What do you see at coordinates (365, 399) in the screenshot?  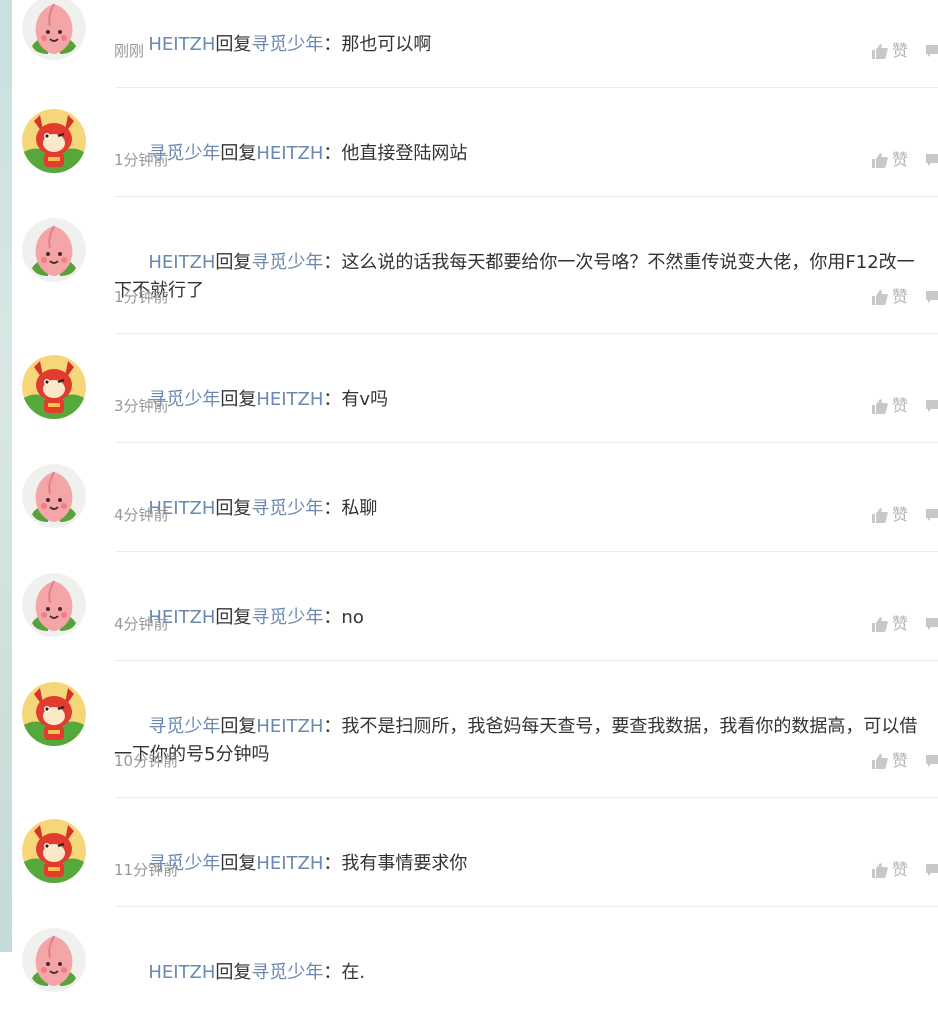 I see `comment-text: 有v吗` at bounding box center [365, 399].